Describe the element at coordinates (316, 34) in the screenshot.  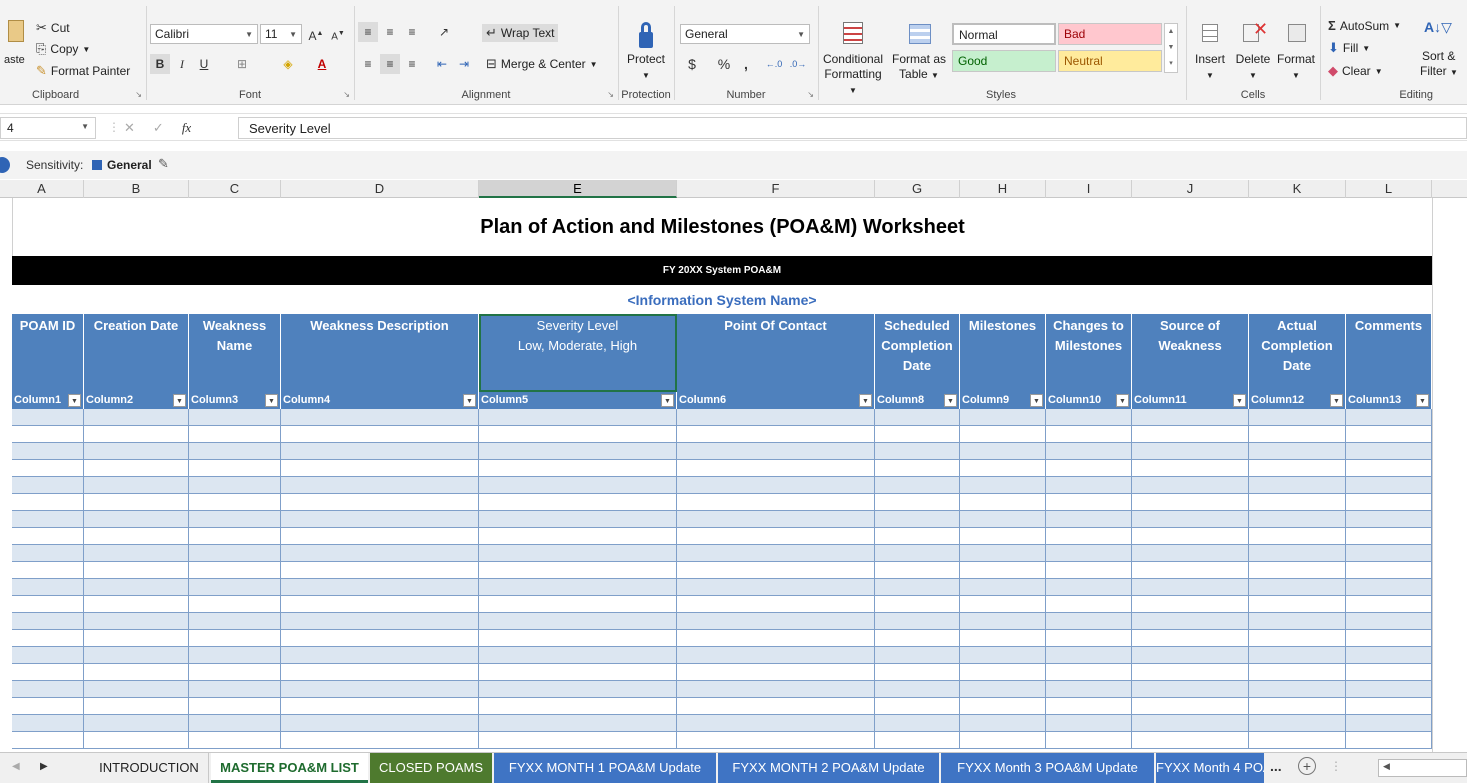
I see `grow-font-icon: A▲` at that location.